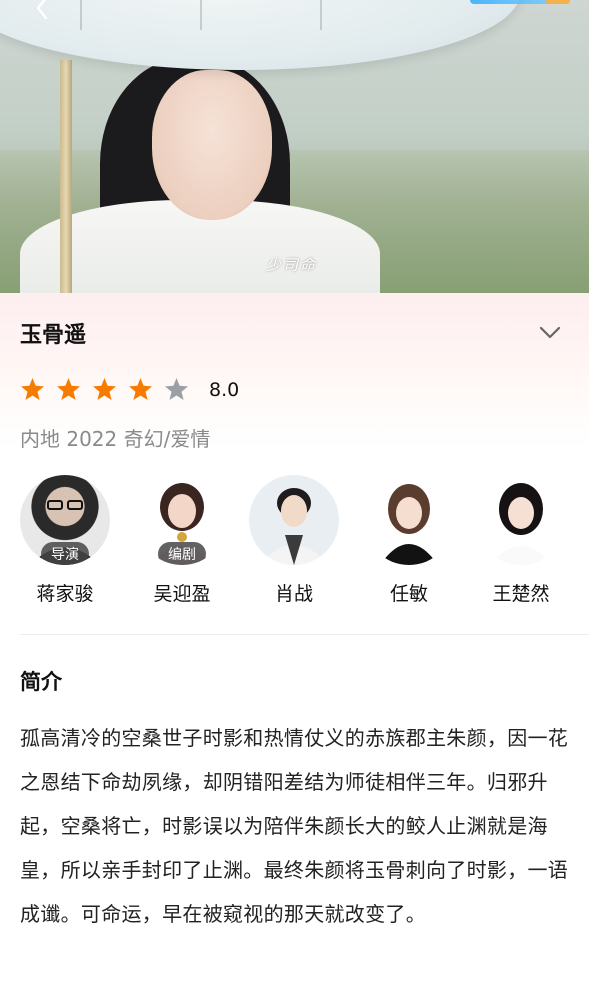 The width and height of the screenshot is (589, 1000). I want to click on expand-button, so click(550, 333).